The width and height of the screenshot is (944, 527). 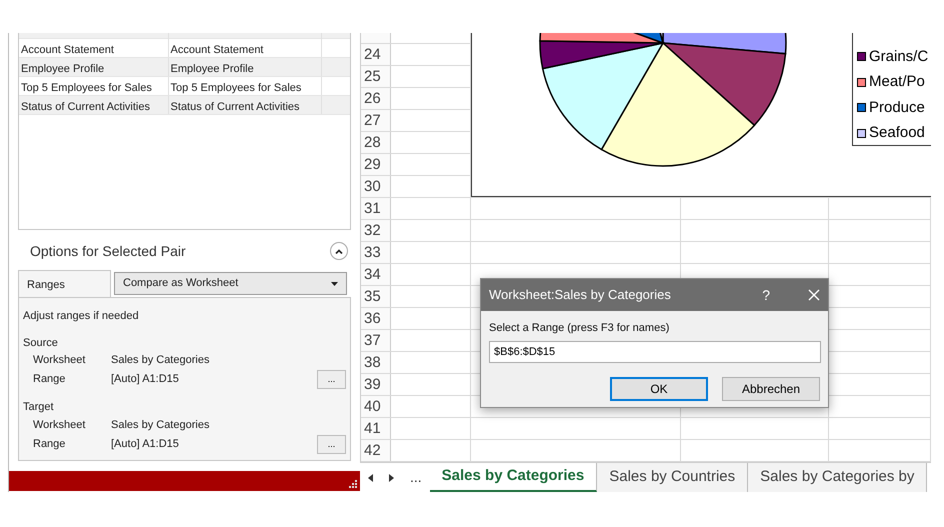 I want to click on chevron-up-icon, so click(x=339, y=251).